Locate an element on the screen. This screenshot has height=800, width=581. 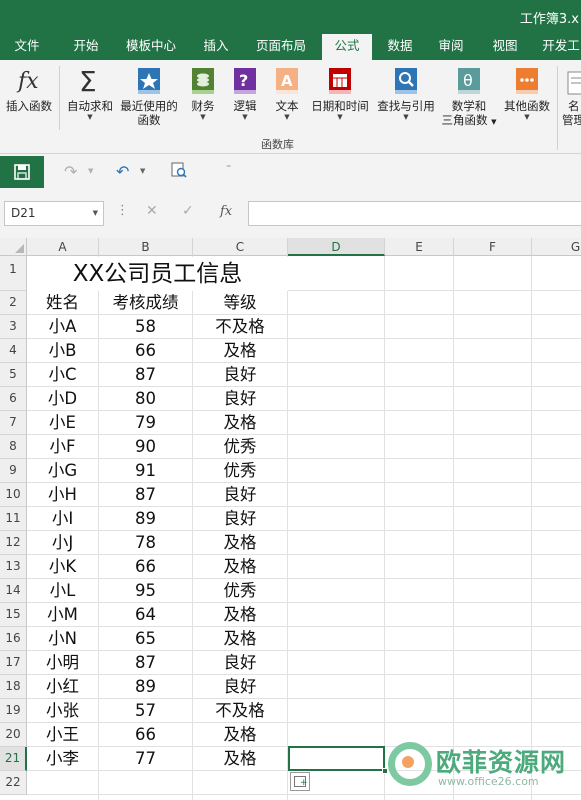
header-cell: 等级 is located at coordinates (240, 302).